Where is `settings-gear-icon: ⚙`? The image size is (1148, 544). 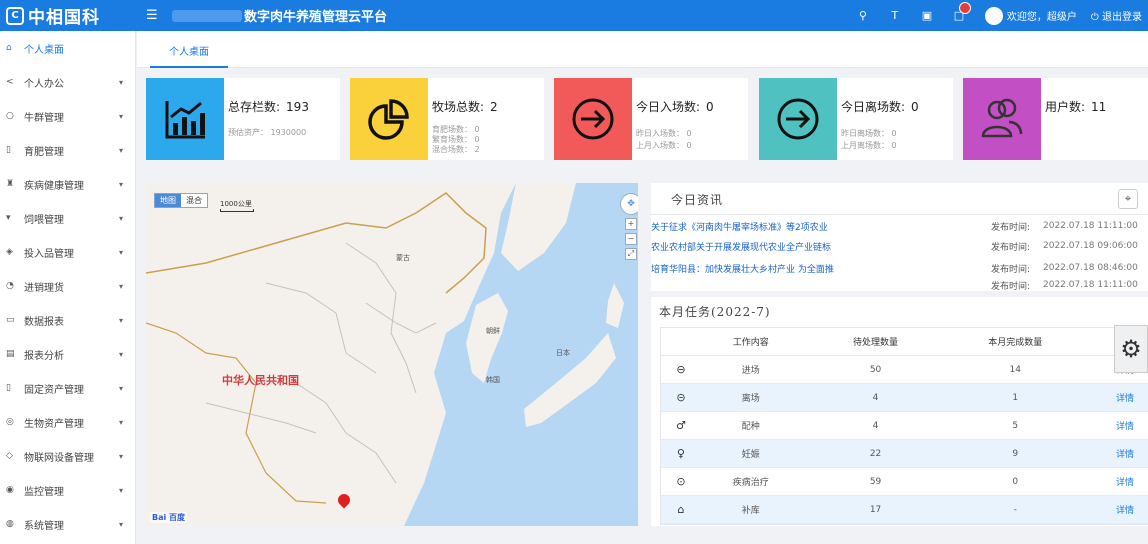
settings-gear-icon: ⚙ is located at coordinates (1131, 349).